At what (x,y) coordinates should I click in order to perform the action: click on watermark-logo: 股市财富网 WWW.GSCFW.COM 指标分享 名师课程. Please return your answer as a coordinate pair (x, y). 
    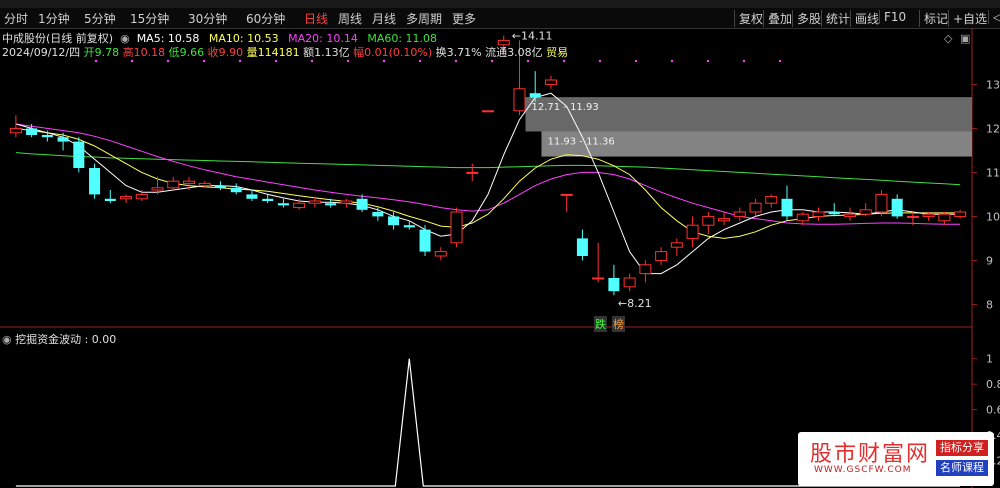
    Looking at the image, I should click on (896, 459).